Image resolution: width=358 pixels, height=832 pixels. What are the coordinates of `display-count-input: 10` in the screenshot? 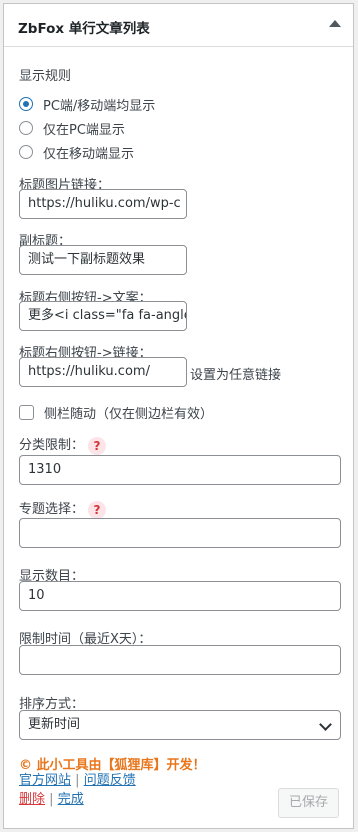 It's located at (180, 596).